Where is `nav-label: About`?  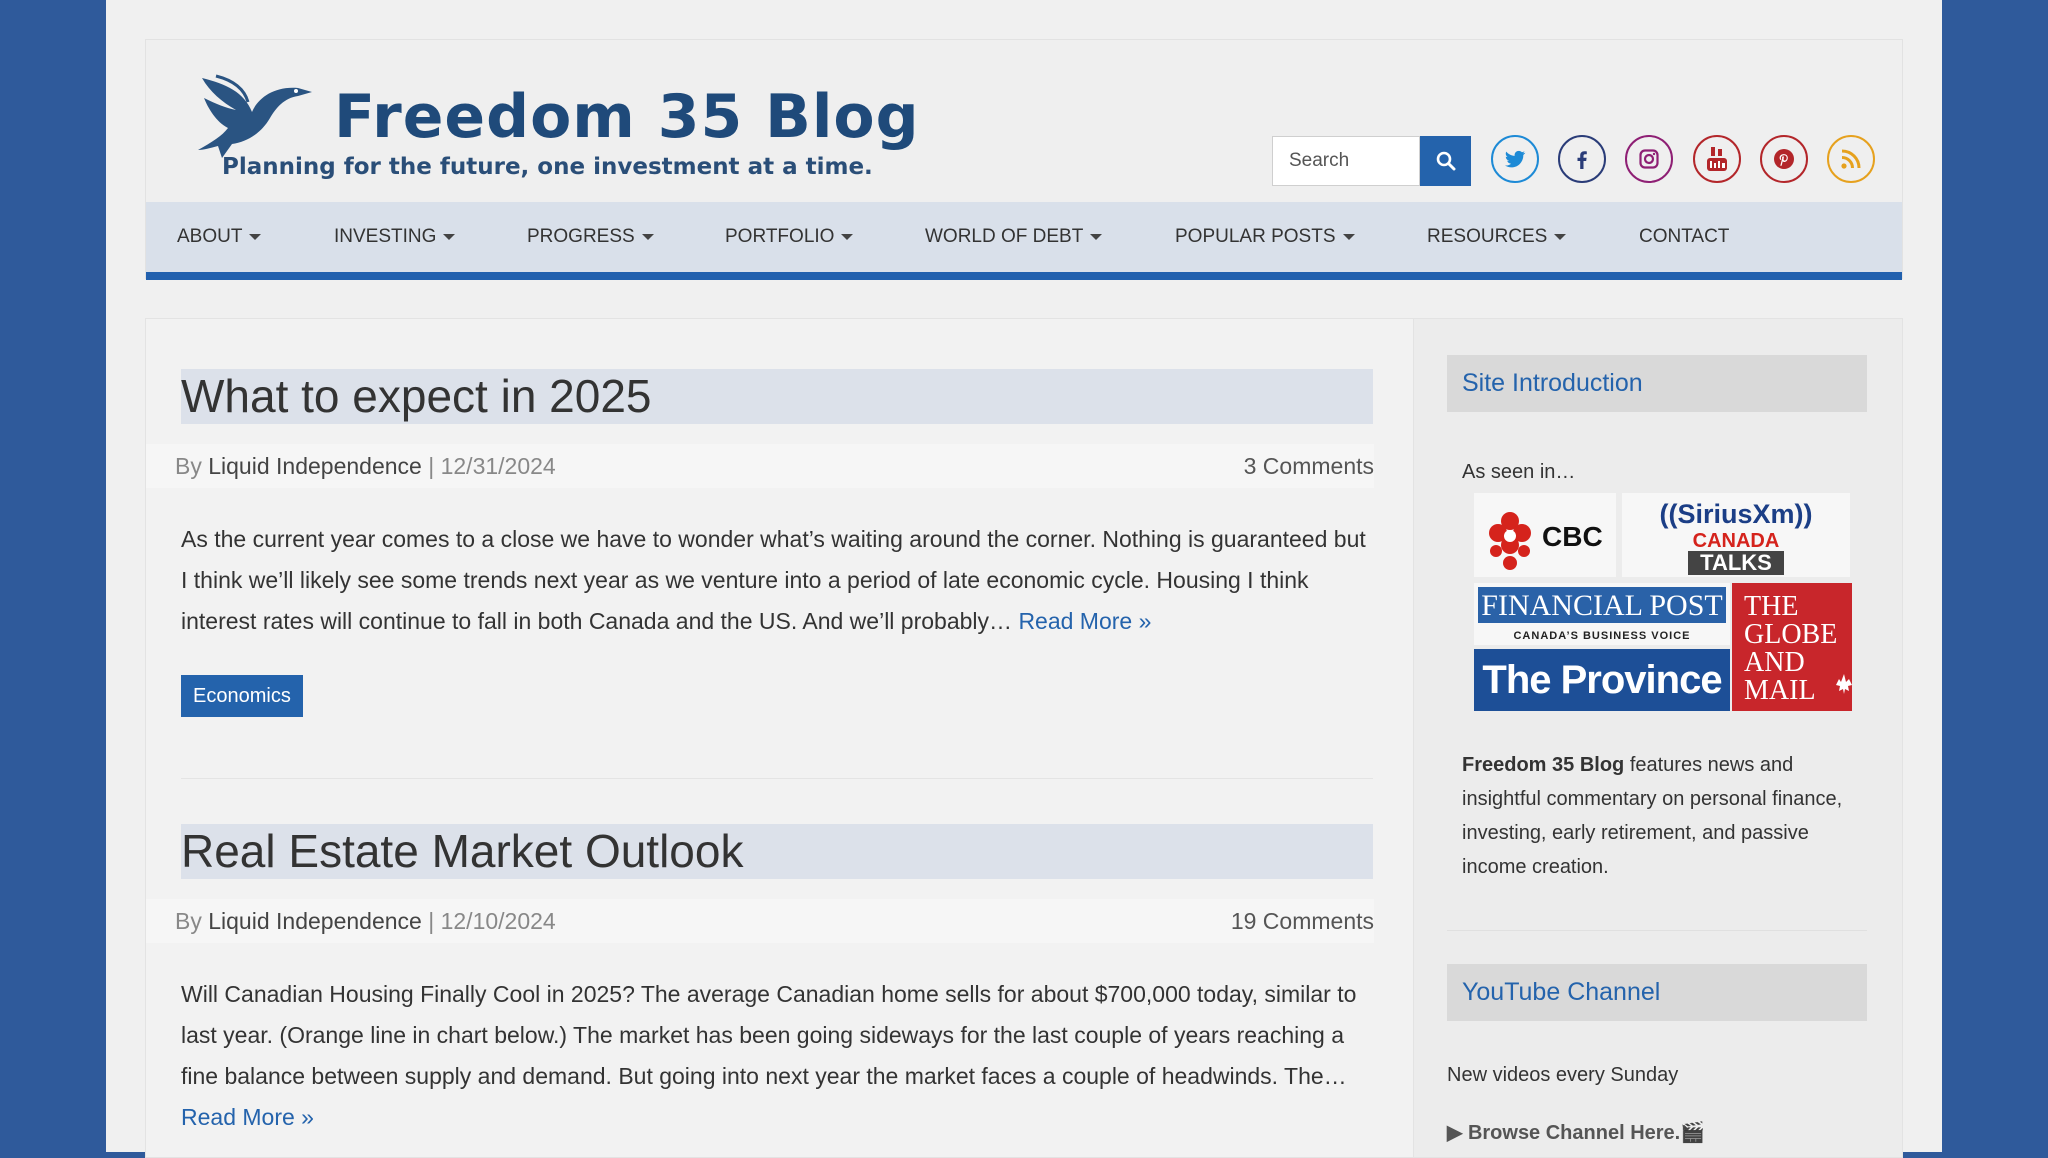 nav-label: About is located at coordinates (210, 236).